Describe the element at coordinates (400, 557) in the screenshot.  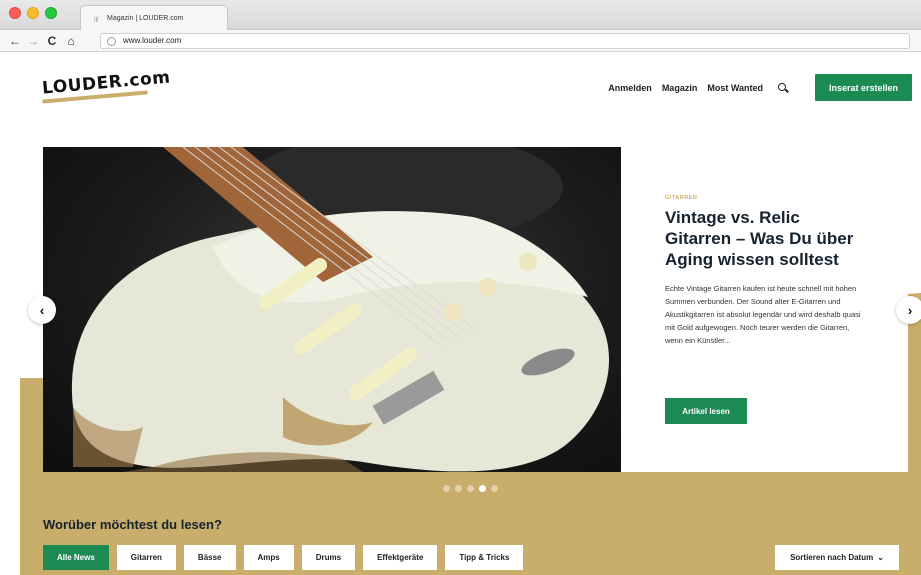
I see `filter-effektgeraete: Effektgeräte` at that location.